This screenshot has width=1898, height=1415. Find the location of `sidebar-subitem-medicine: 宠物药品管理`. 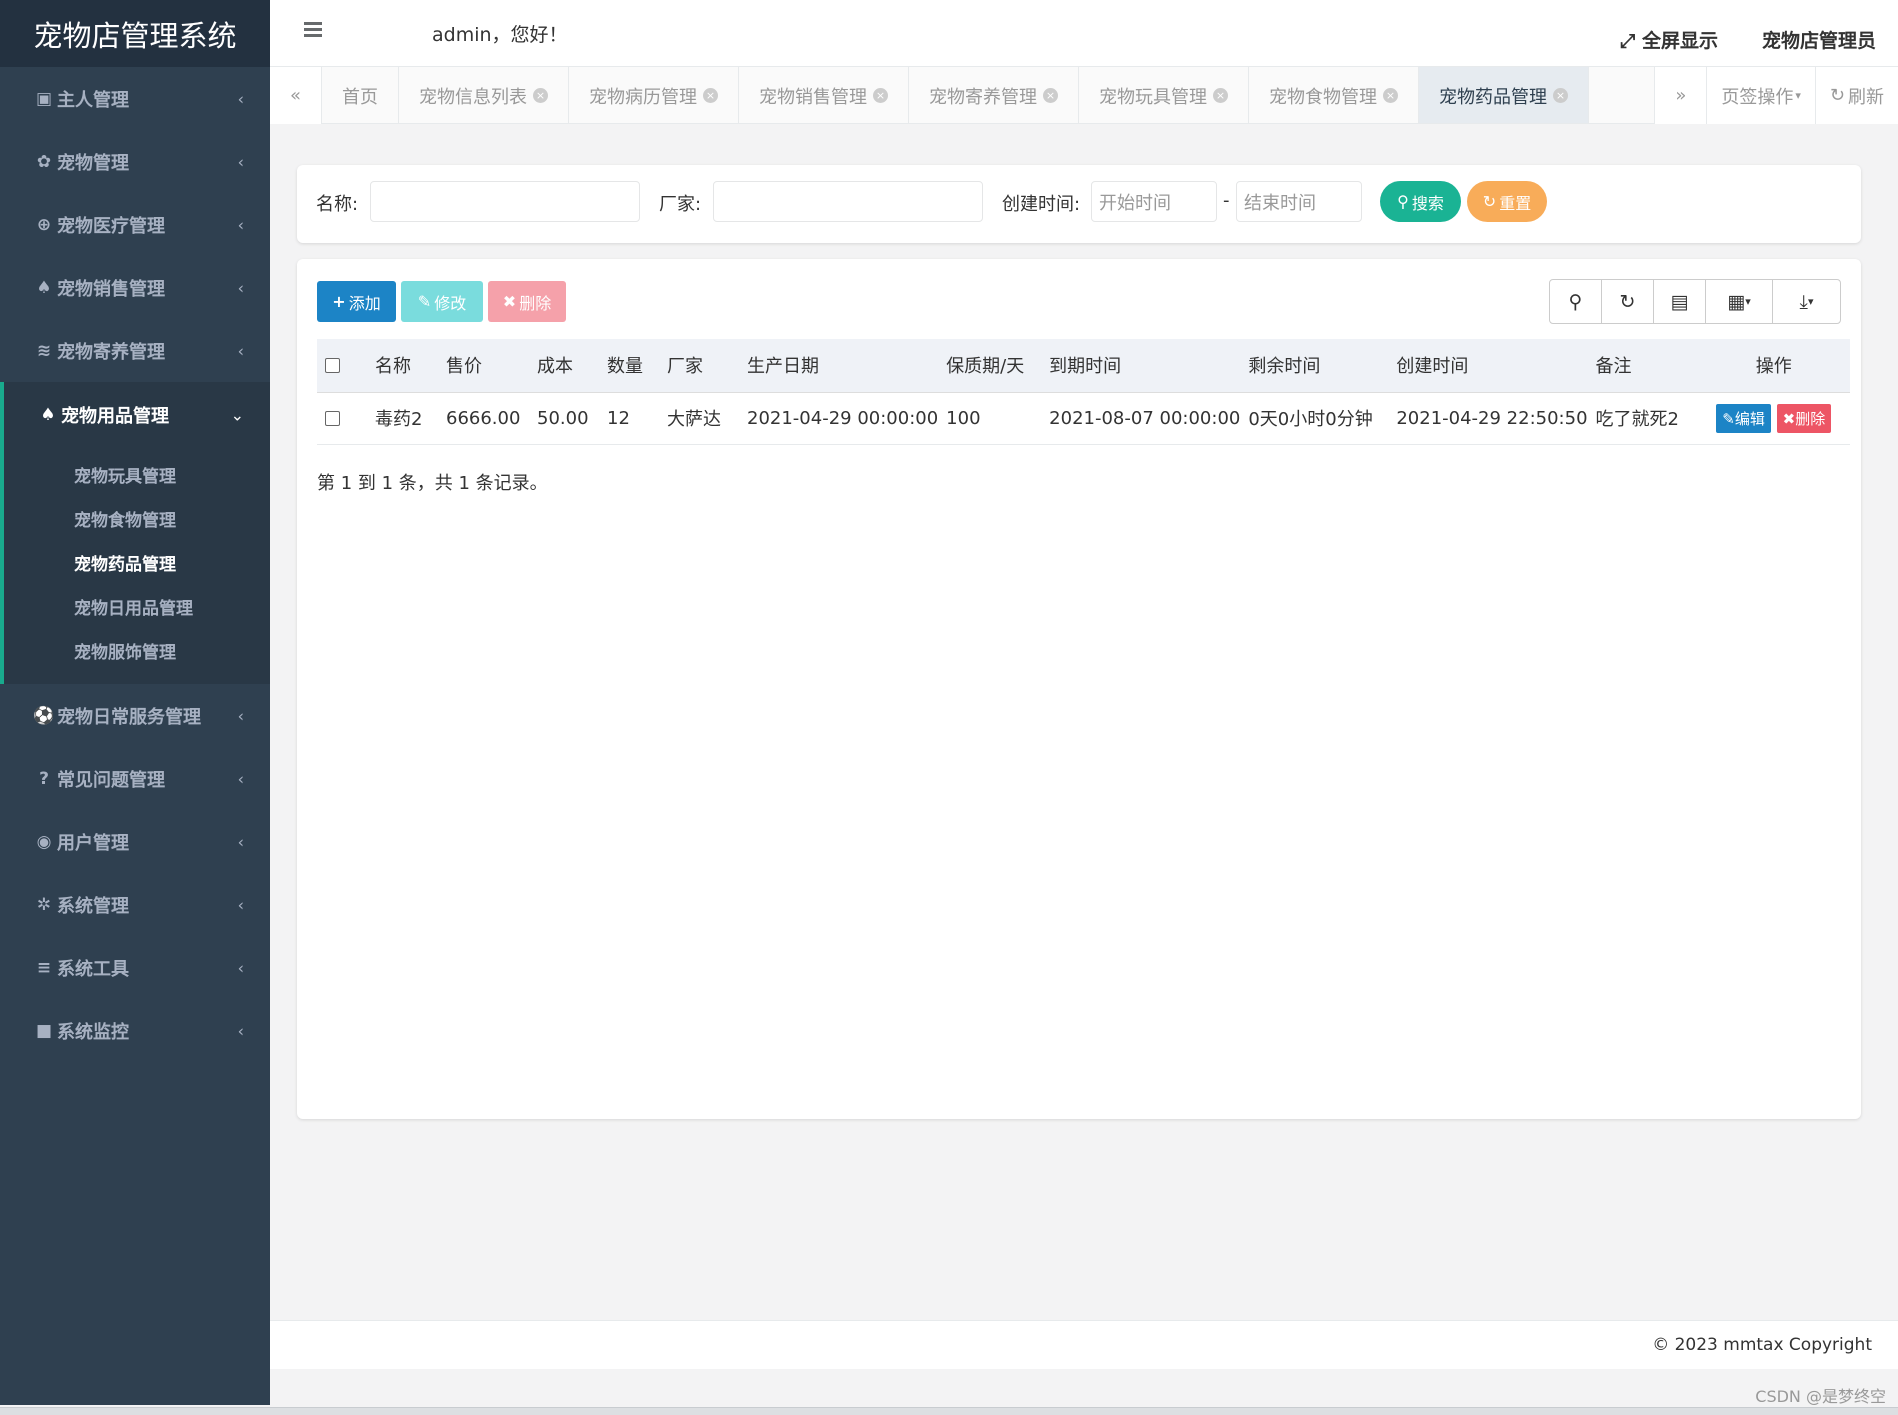

sidebar-subitem-medicine: 宠物药品管理 is located at coordinates (137, 562).